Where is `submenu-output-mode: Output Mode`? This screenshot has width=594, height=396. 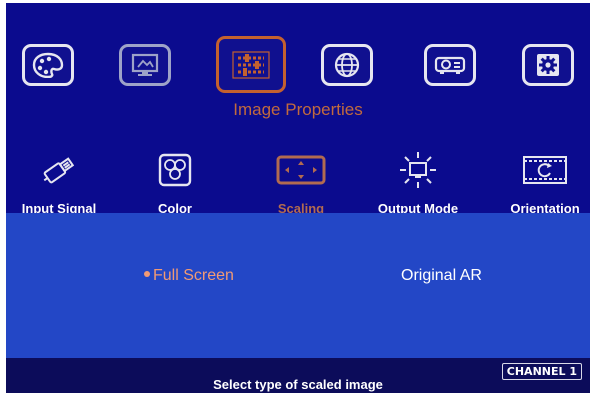 submenu-output-mode: Output Mode is located at coordinates (418, 182).